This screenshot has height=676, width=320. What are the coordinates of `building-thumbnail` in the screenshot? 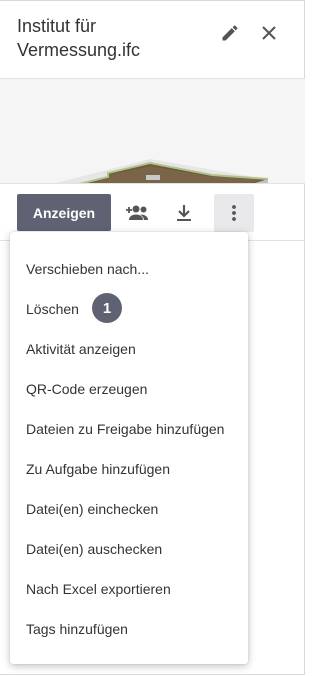 It's located at (159, 204).